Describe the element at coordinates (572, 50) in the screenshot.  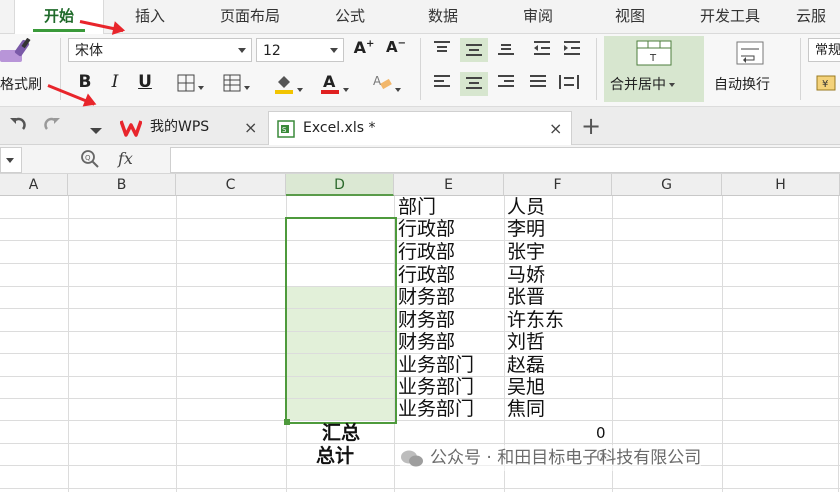
I see `increase-indent-button` at that location.